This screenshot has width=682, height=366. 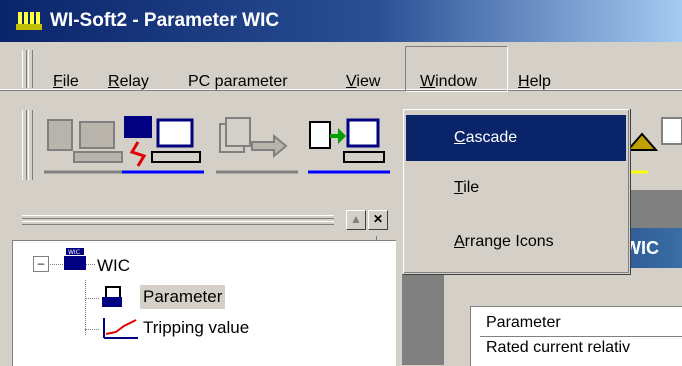 What do you see at coordinates (74, 252) in the screenshot?
I see `svg-text: WIC` at bounding box center [74, 252].